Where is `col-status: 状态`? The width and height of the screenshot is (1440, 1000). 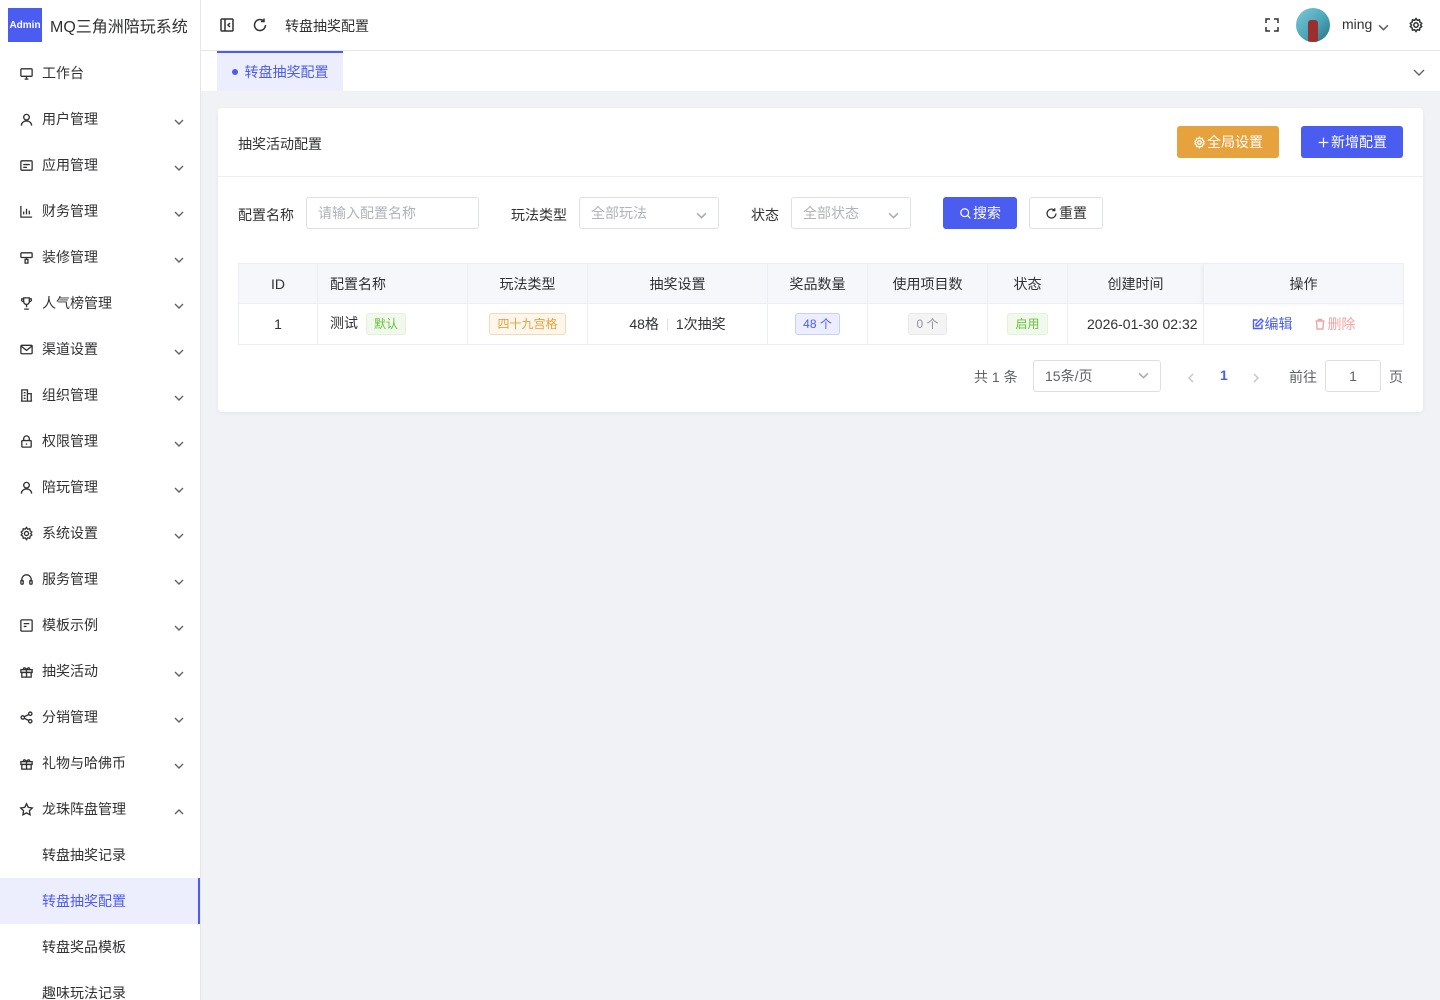
col-status: 状态 is located at coordinates (1027, 283).